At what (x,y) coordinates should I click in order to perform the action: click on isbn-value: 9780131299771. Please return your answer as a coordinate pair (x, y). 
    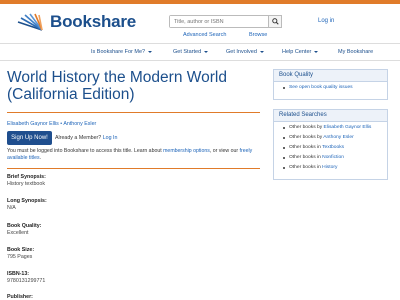
    Looking at the image, I should click on (26, 281).